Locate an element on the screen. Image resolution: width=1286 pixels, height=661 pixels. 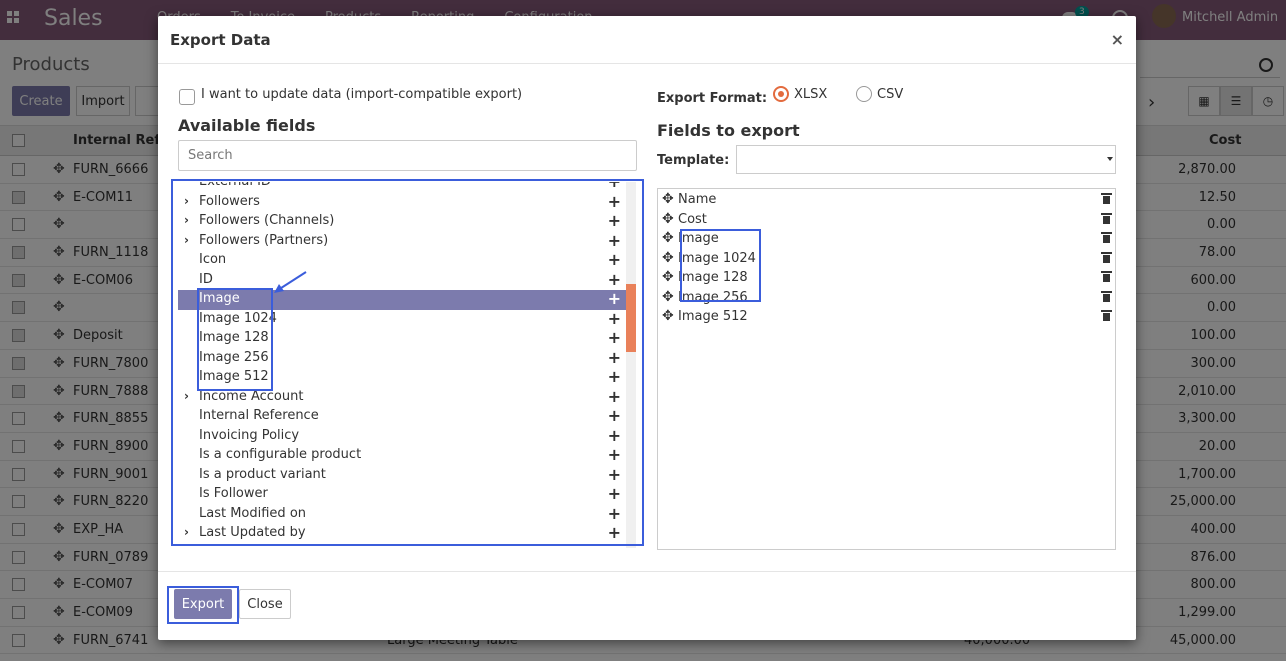
field-search-input is located at coordinates (407, 155).